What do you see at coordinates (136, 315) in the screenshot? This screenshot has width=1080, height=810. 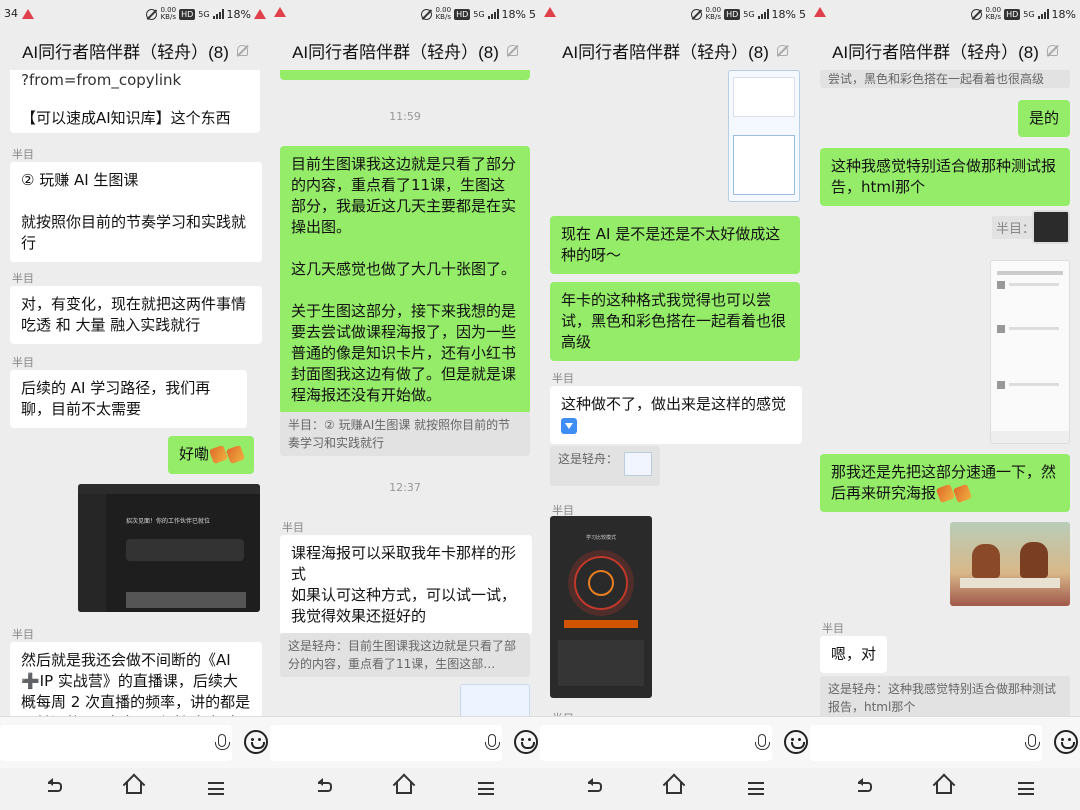 I see `message-bubble: 对，有变化，现在就把这两件事情 吃透 和 大量 融入实践就行` at bounding box center [136, 315].